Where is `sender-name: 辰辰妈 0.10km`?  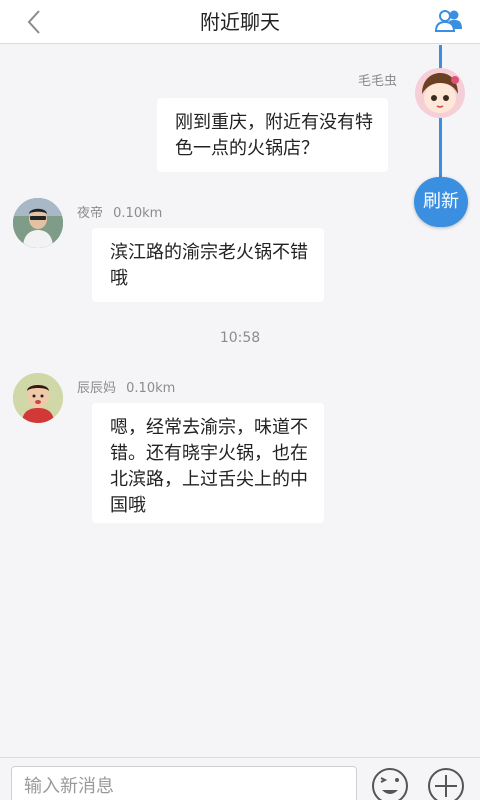 sender-name: 辰辰妈 0.10km is located at coordinates (126, 386).